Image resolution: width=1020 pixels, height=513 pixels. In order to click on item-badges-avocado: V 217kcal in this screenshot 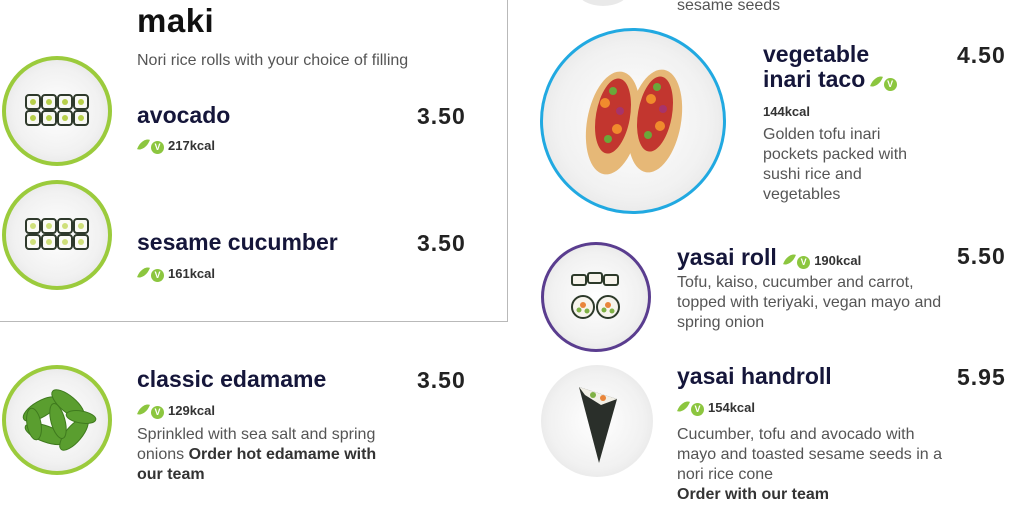, I will do `click(176, 145)`.